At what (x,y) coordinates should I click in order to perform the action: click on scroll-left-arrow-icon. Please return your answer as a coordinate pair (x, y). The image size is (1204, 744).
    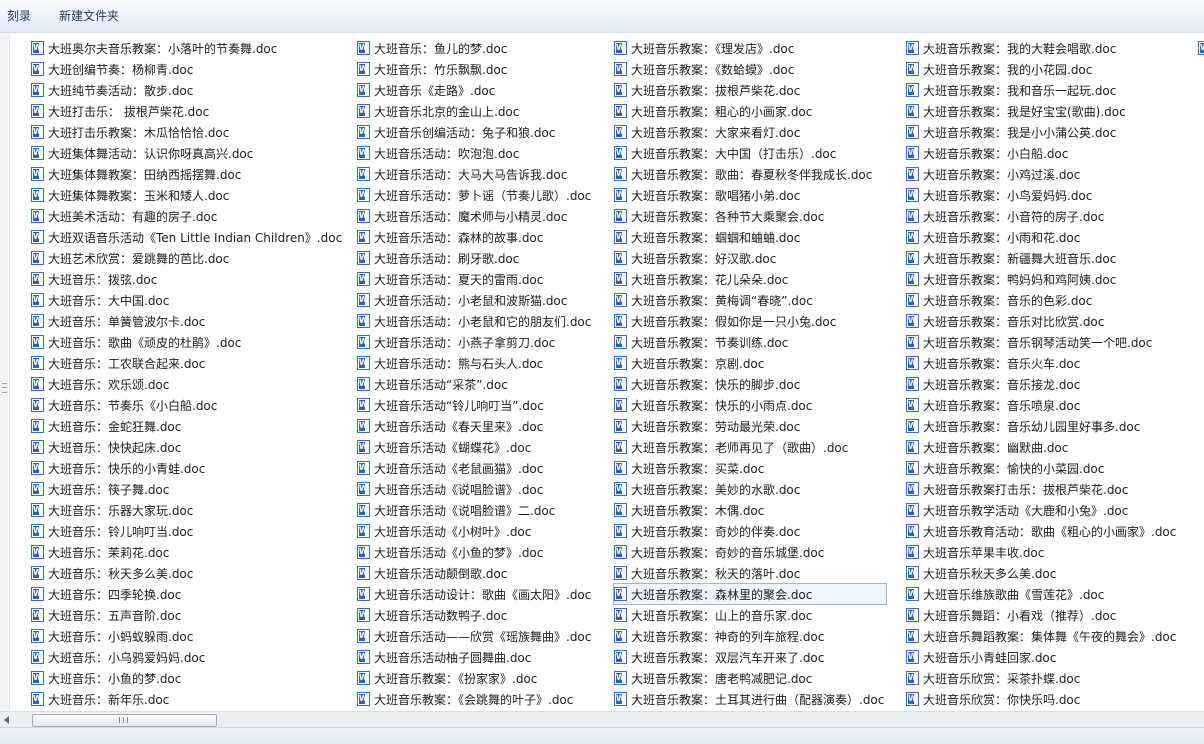
    Looking at the image, I should click on (6, 720).